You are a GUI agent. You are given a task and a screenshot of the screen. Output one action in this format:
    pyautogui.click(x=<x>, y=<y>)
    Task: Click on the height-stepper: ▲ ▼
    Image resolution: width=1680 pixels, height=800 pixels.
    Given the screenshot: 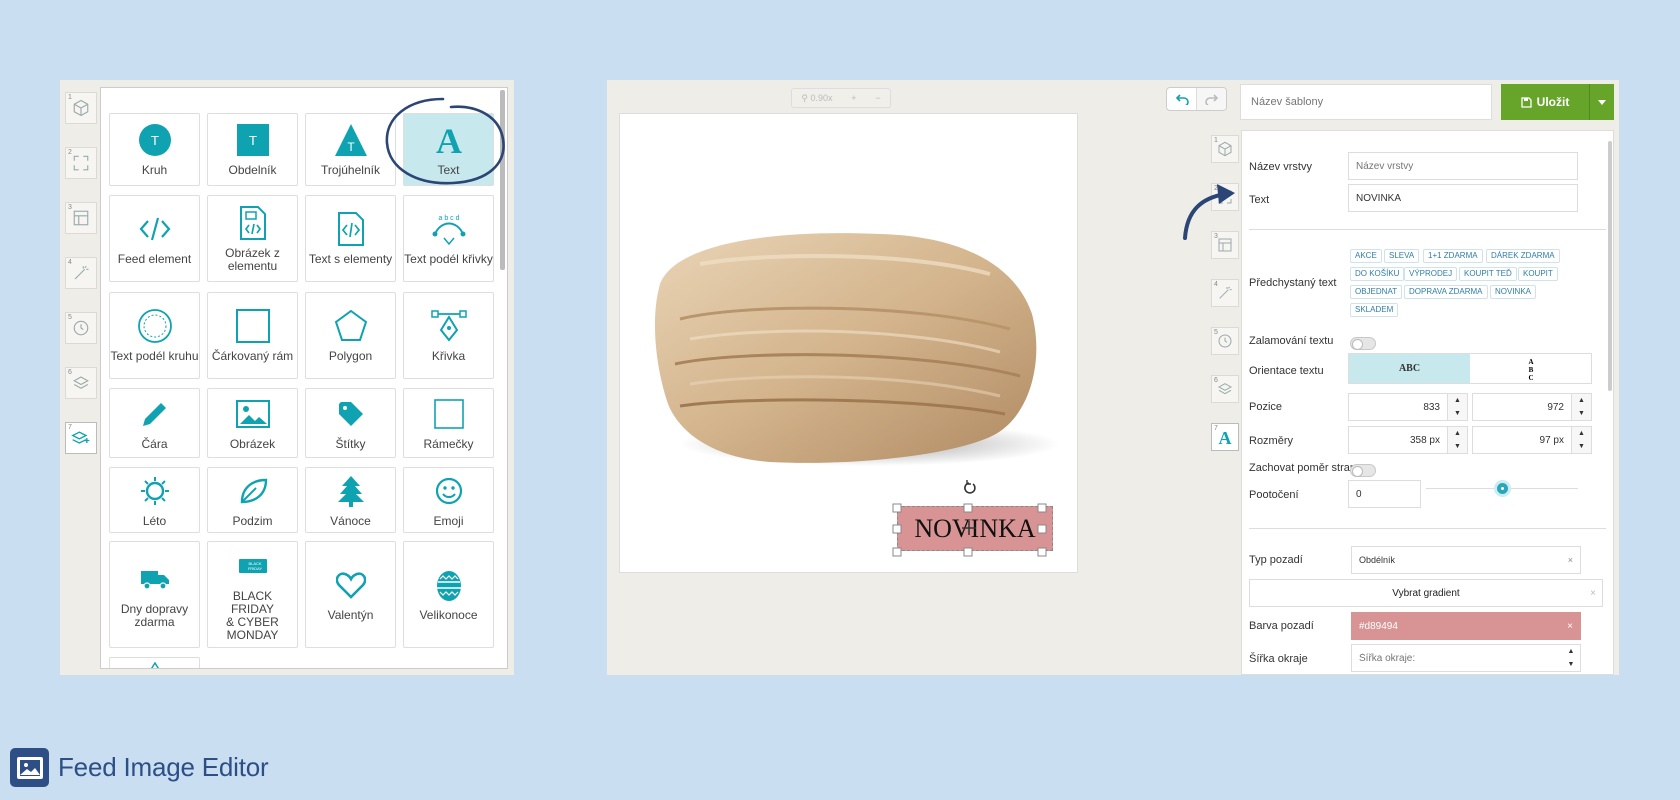 What is the action you would take?
    pyautogui.click(x=1581, y=440)
    